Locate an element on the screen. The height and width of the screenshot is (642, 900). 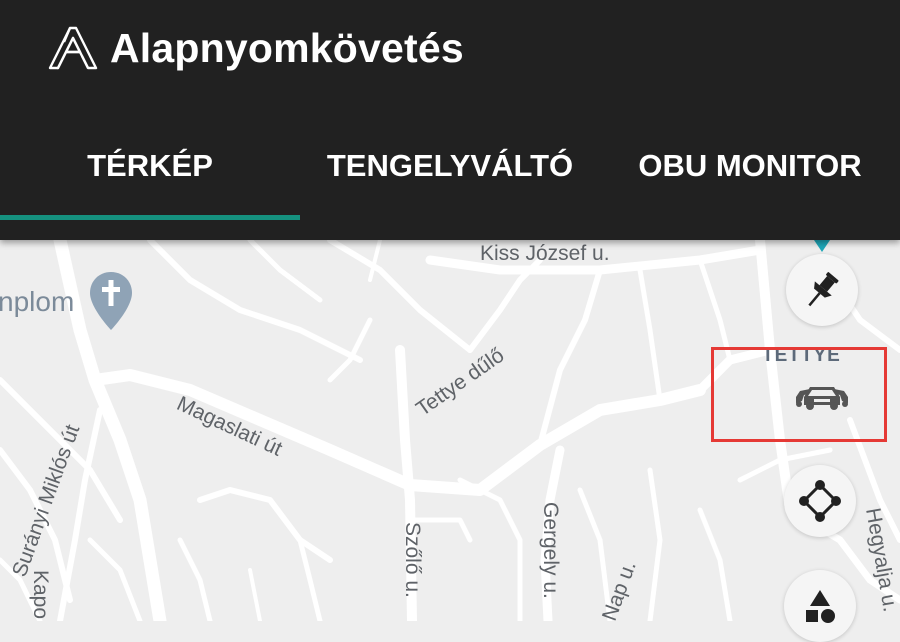
street-label: Kapo is located at coordinates (40, 595).